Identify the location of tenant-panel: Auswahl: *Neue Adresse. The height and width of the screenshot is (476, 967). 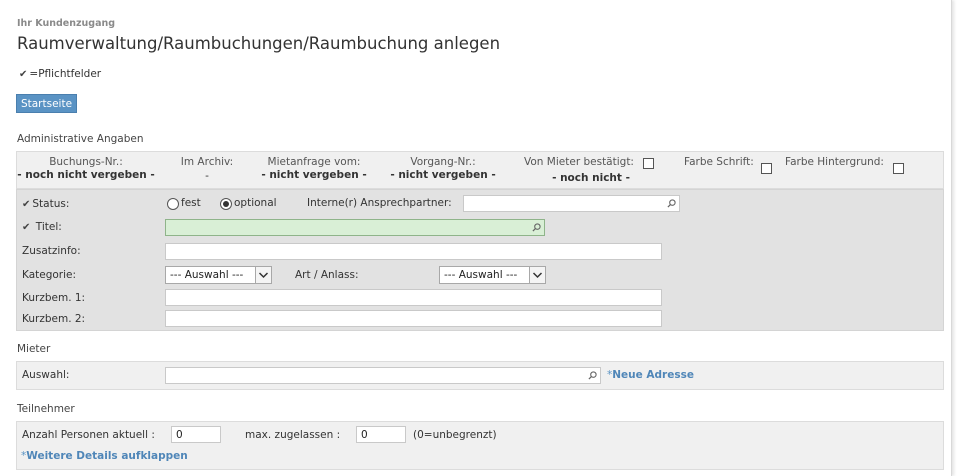
(480, 375).